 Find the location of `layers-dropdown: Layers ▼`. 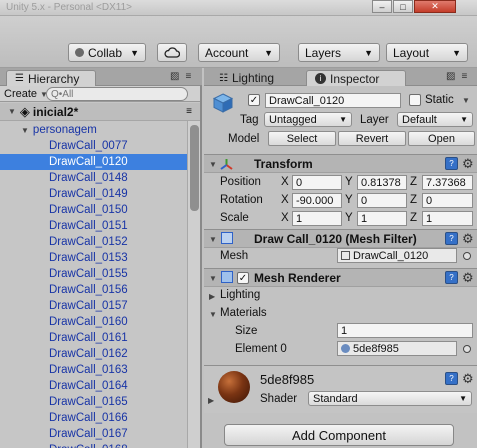

layers-dropdown: Layers ▼ is located at coordinates (339, 52).